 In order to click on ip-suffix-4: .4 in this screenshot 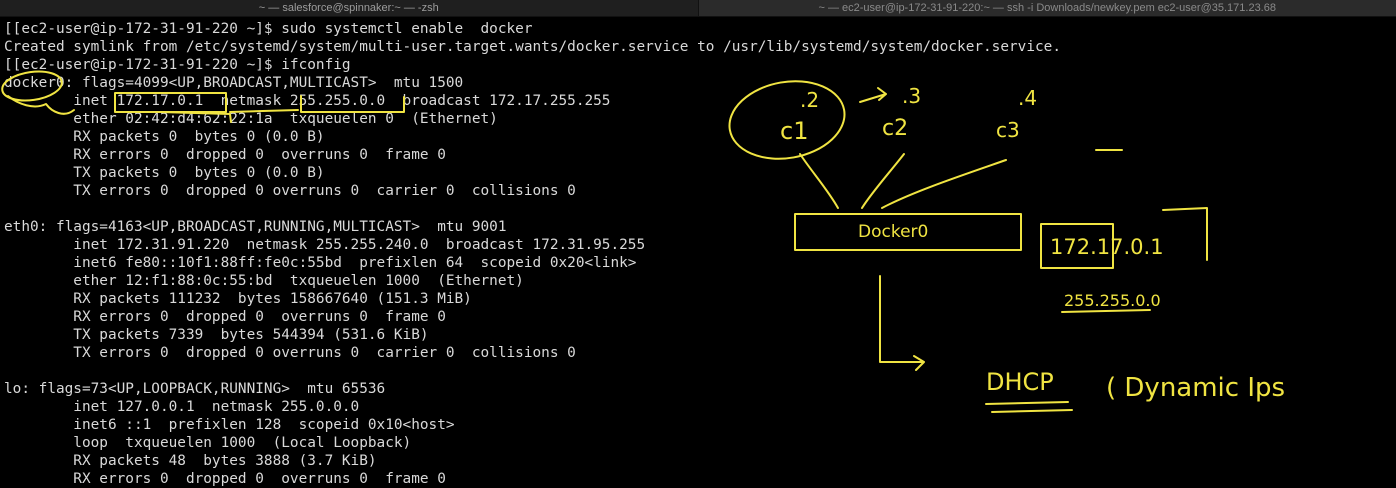, I will do `click(1027, 98)`.